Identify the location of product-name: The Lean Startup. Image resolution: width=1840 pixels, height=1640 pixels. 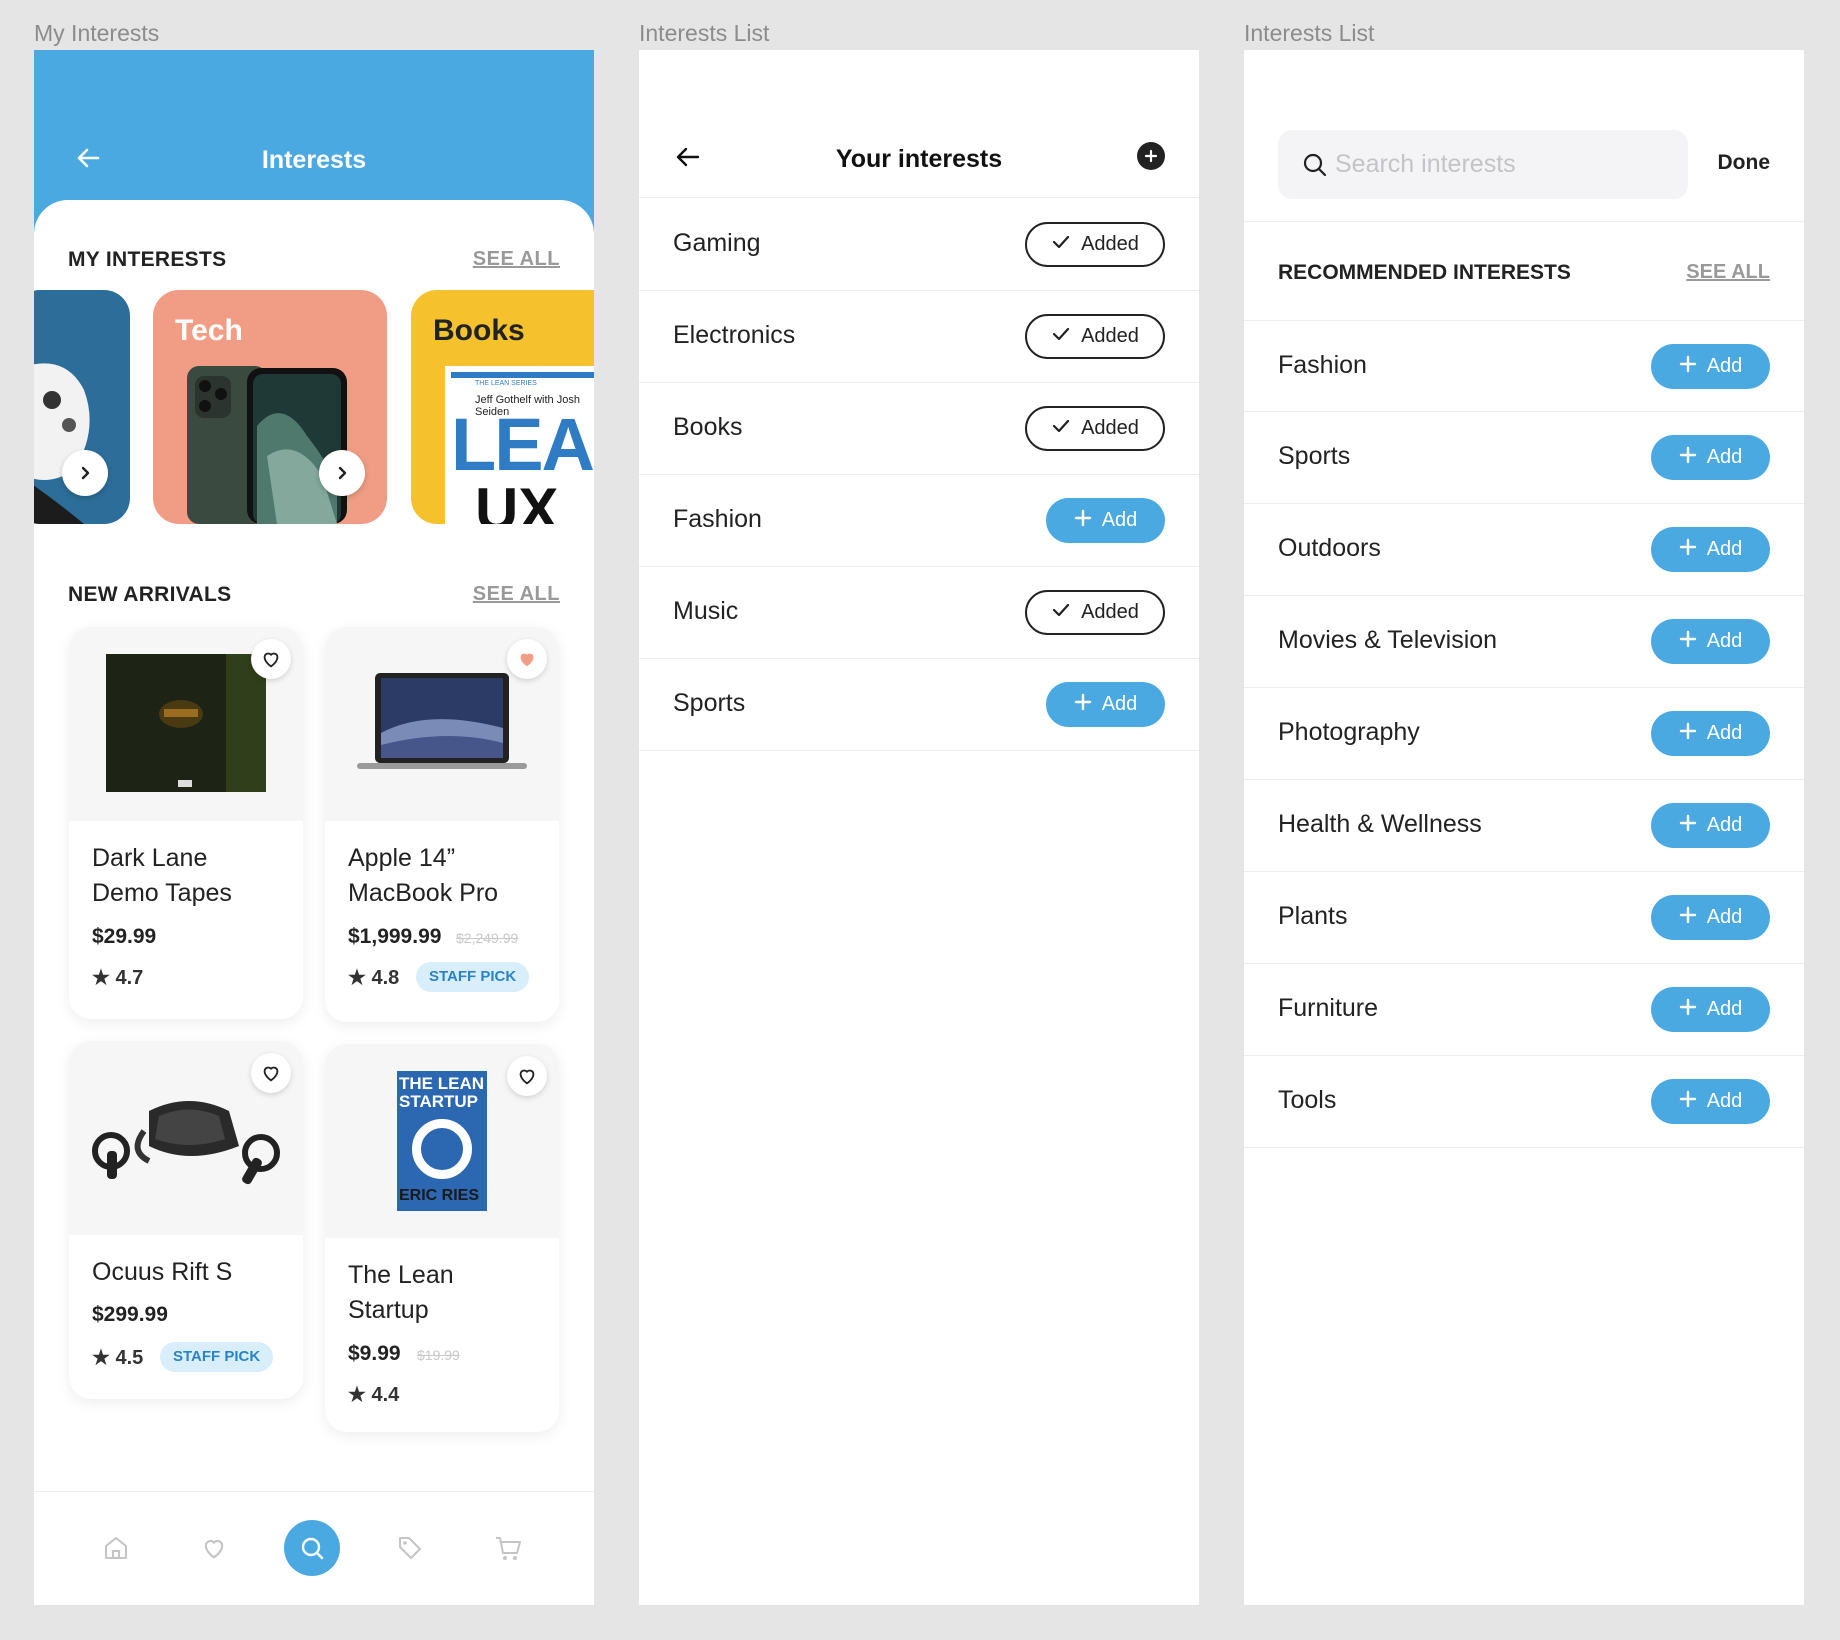
(401, 1292).